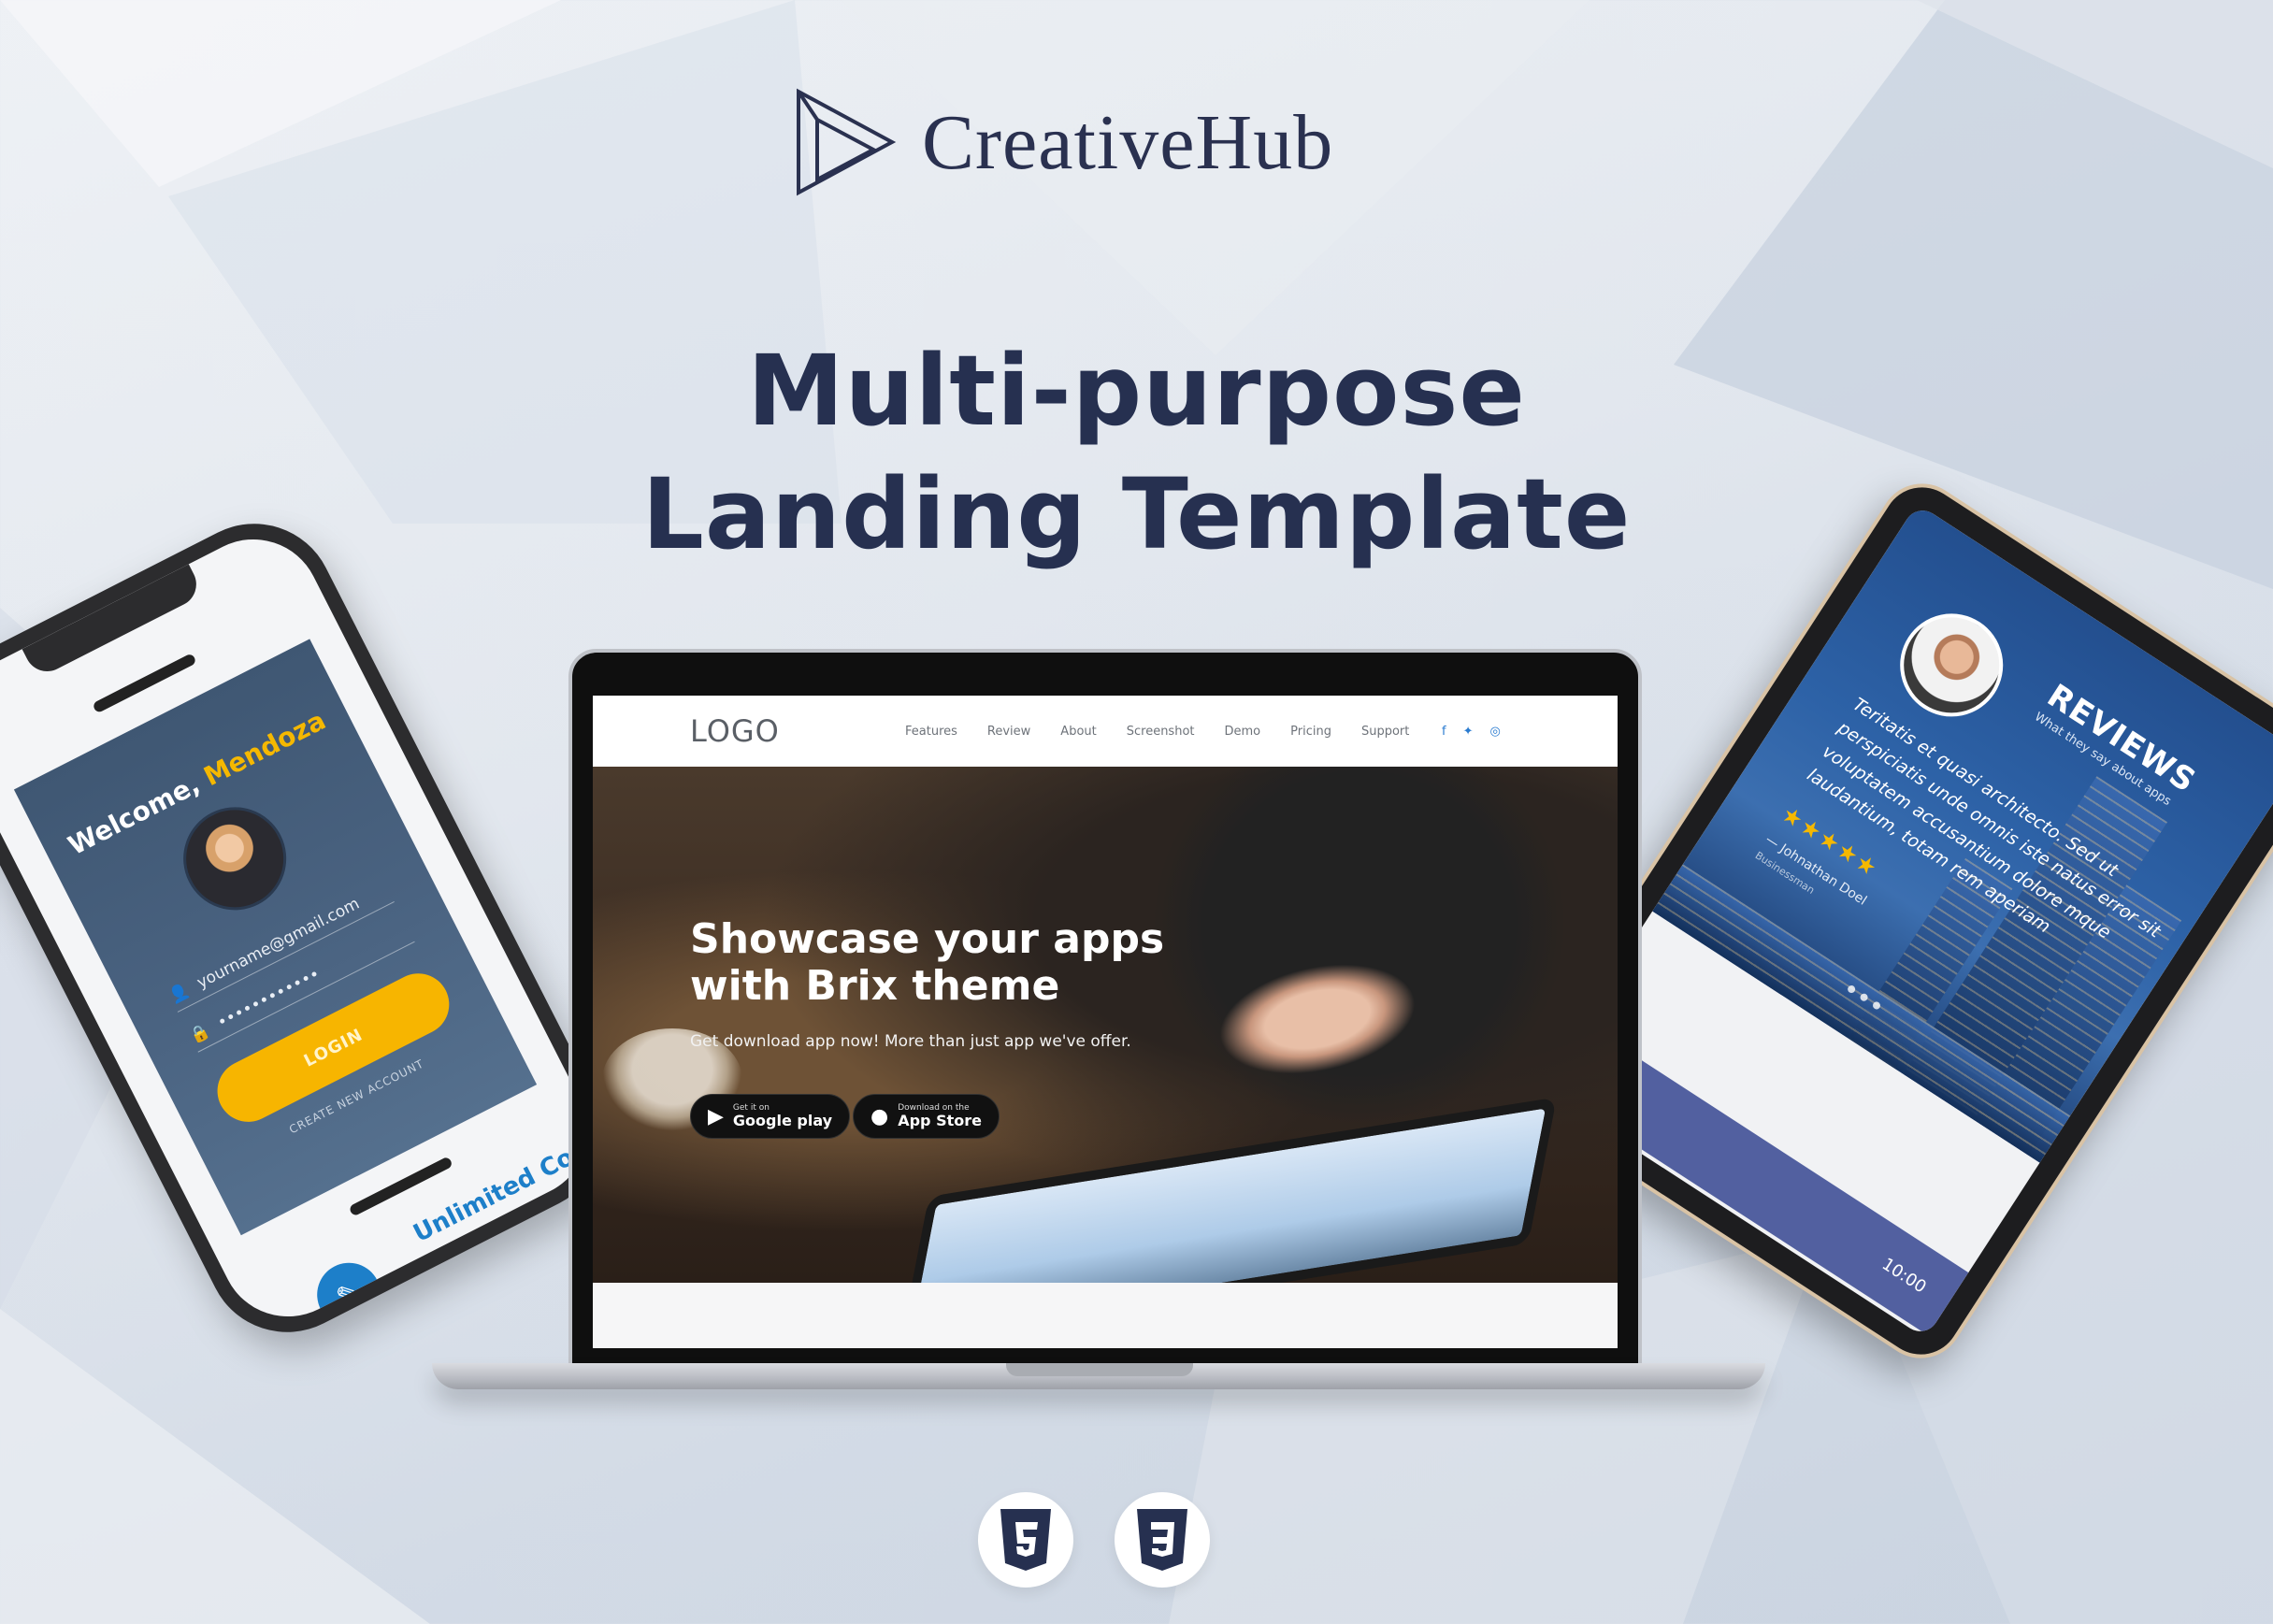 This screenshot has height=1624, width=2273. Describe the element at coordinates (847, 142) in the screenshot. I see `play-triangle-icon` at that location.